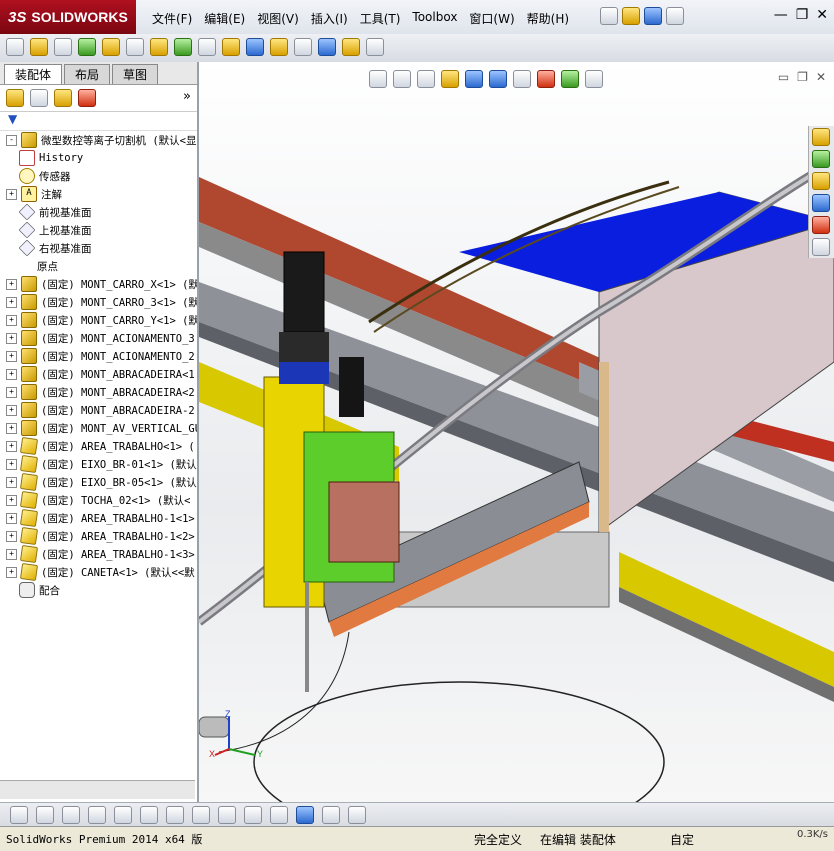 This screenshot has height=851, width=834. I want to click on tree-item: + A 注解, so click(98, 194).